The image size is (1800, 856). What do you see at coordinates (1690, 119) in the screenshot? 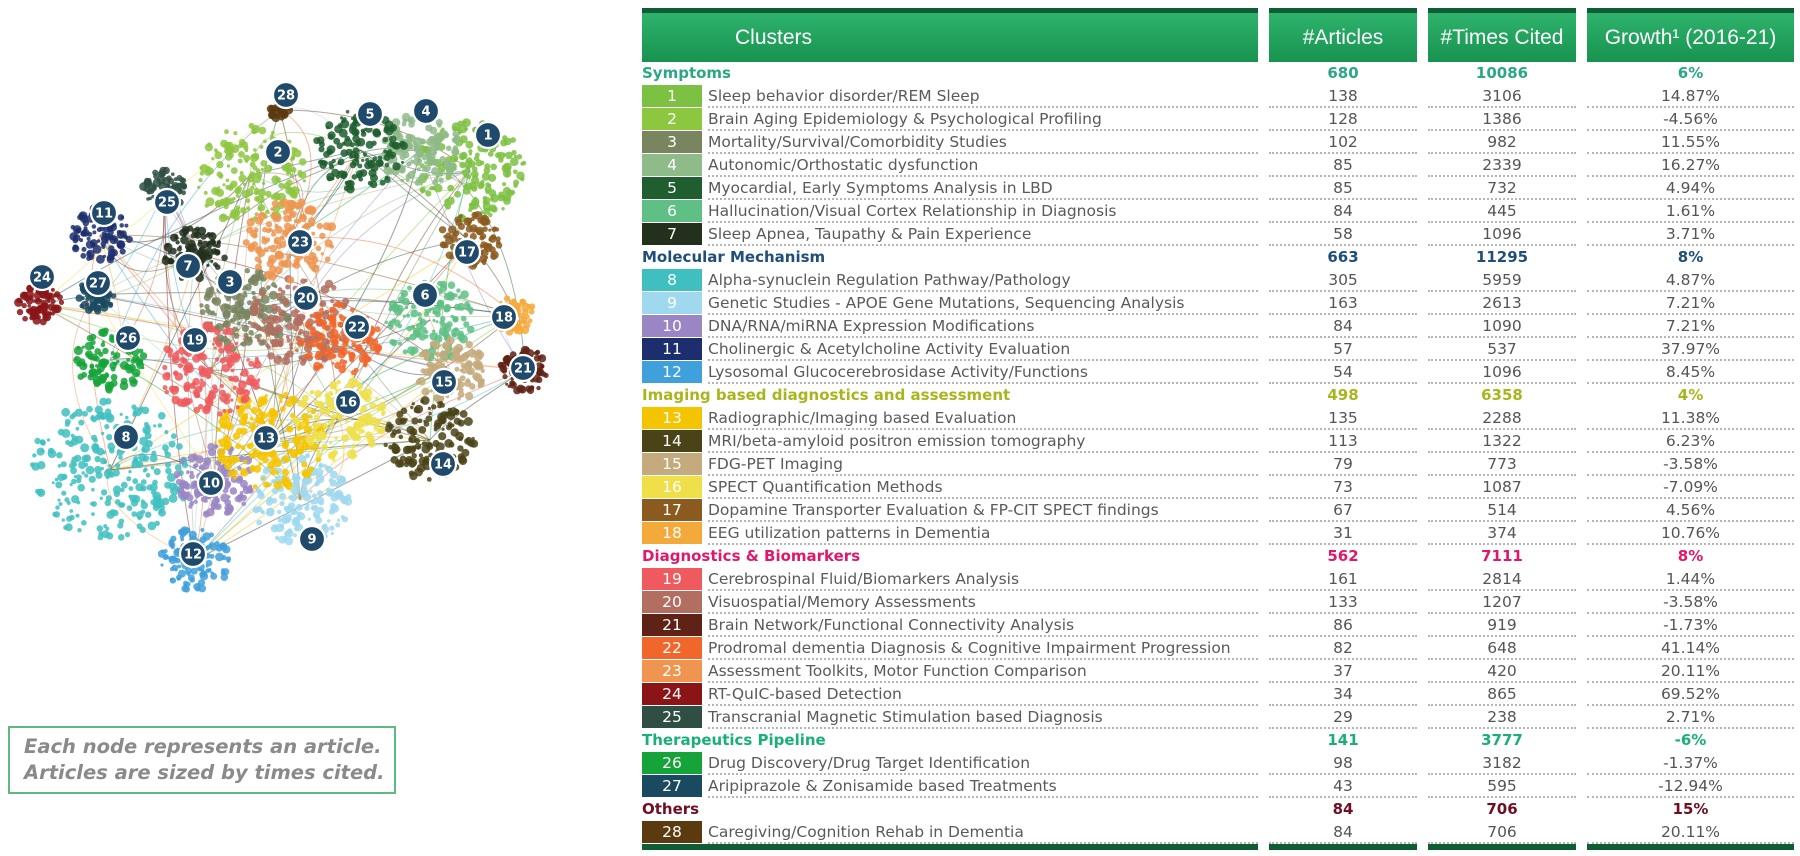
I see `cluster-growth: -4.56%` at bounding box center [1690, 119].